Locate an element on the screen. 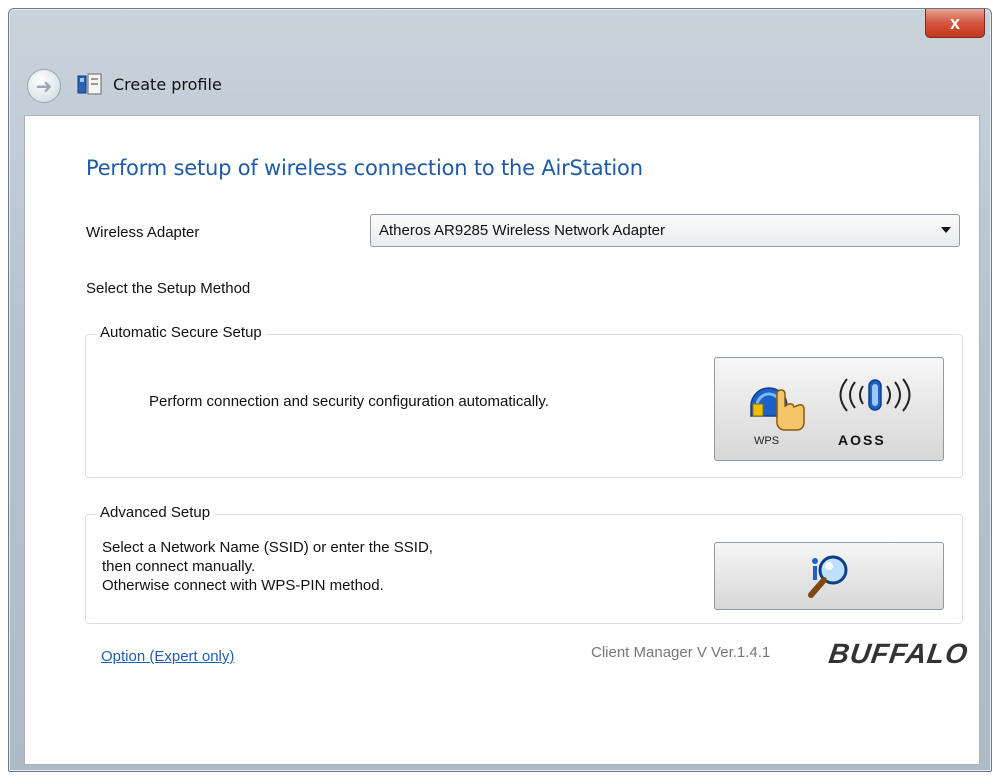 This screenshot has width=998, height=777. close-icon: x is located at coordinates (954, 22).